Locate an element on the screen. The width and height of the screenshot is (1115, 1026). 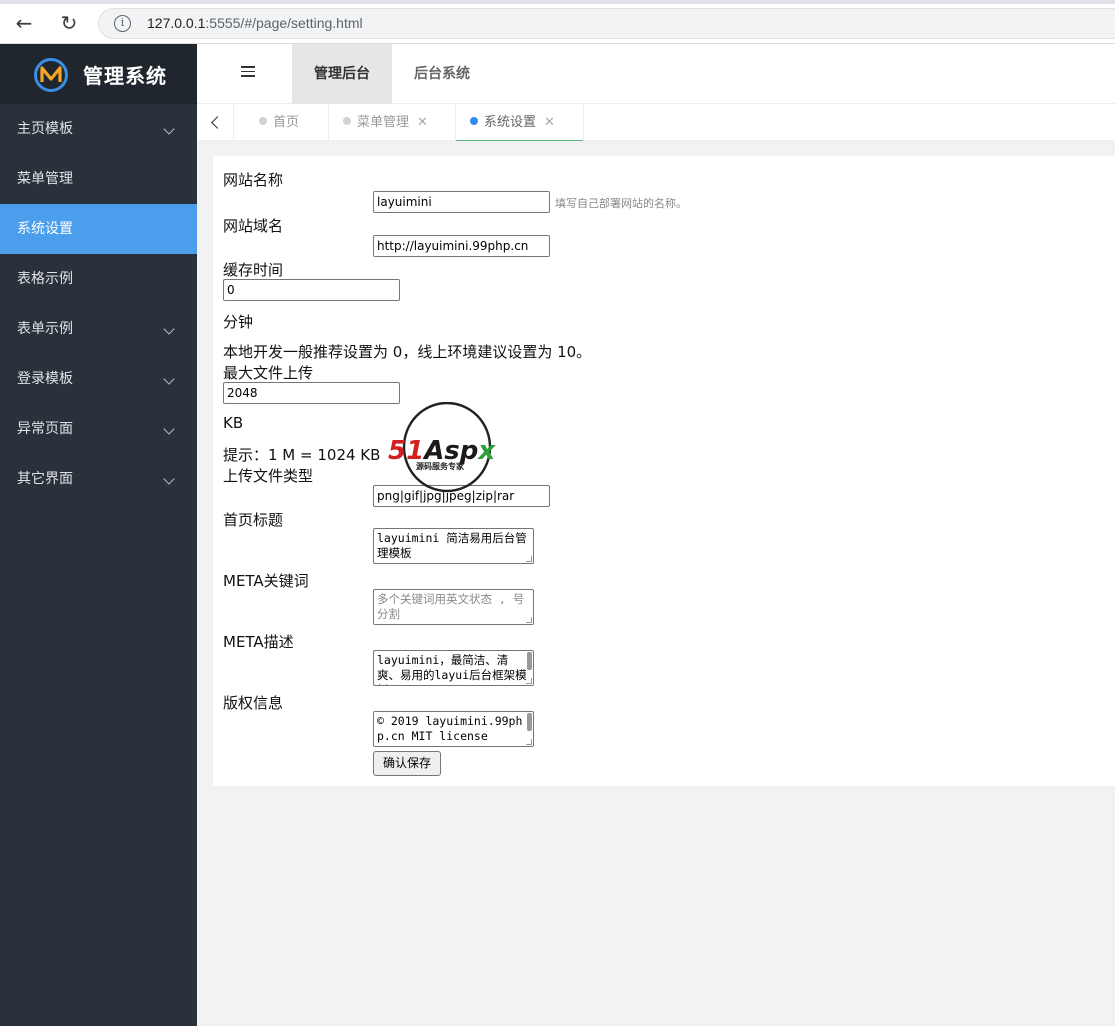
cache-time-note: 本地开发一般推荐设置为 0，线上环境建议设置为 10。 is located at coordinates (407, 352).